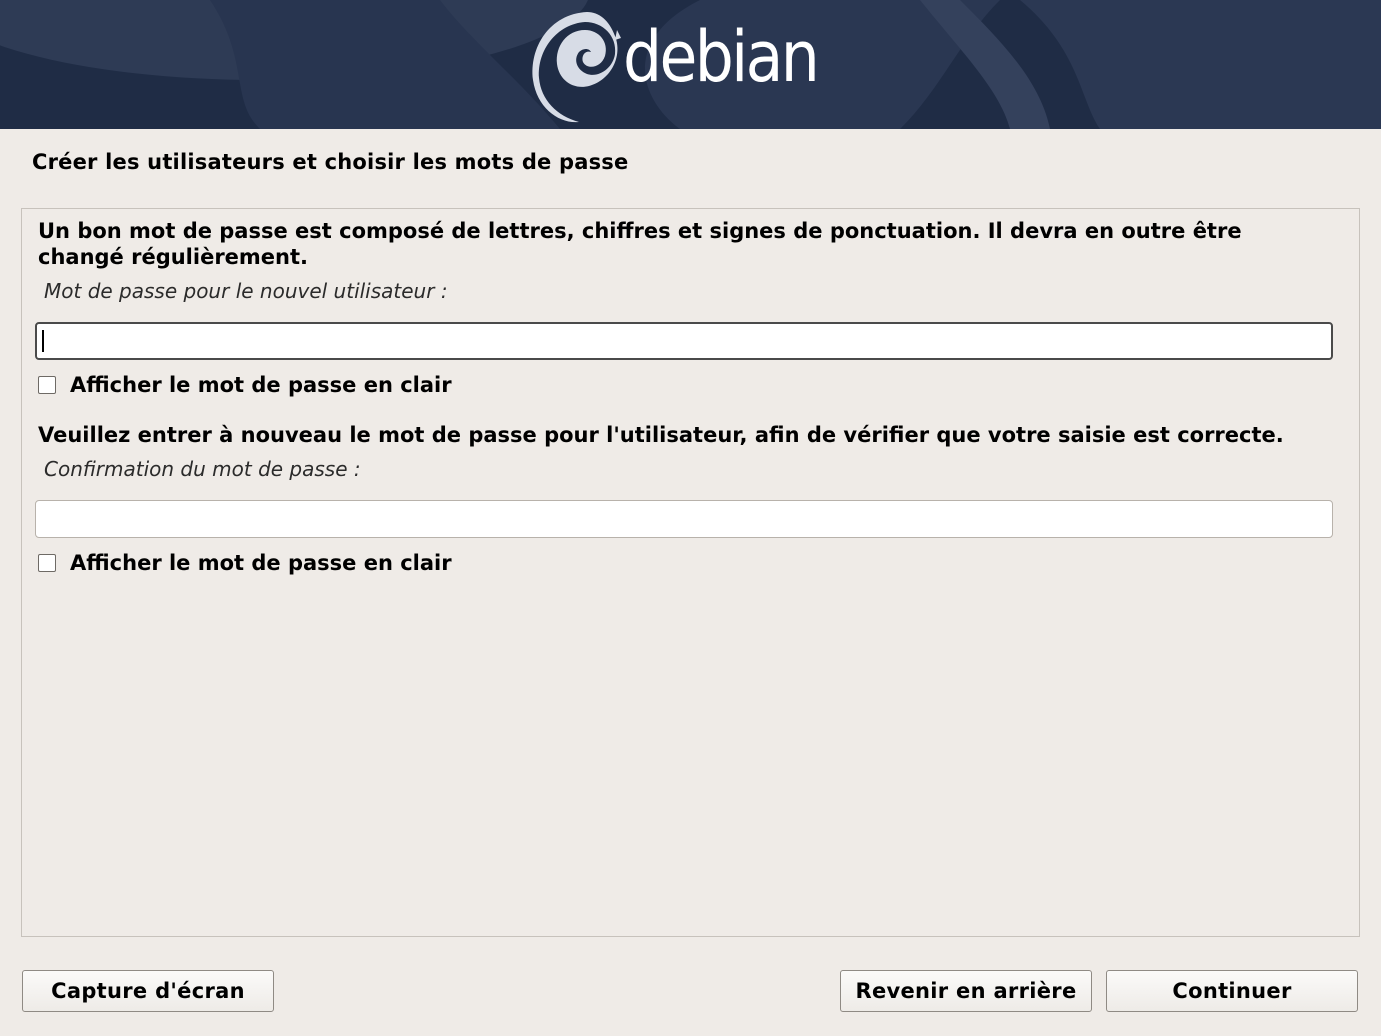 This screenshot has width=1381, height=1036. I want to click on show-password-row-2: Afficher le mot de passe en clair, so click(245, 563).